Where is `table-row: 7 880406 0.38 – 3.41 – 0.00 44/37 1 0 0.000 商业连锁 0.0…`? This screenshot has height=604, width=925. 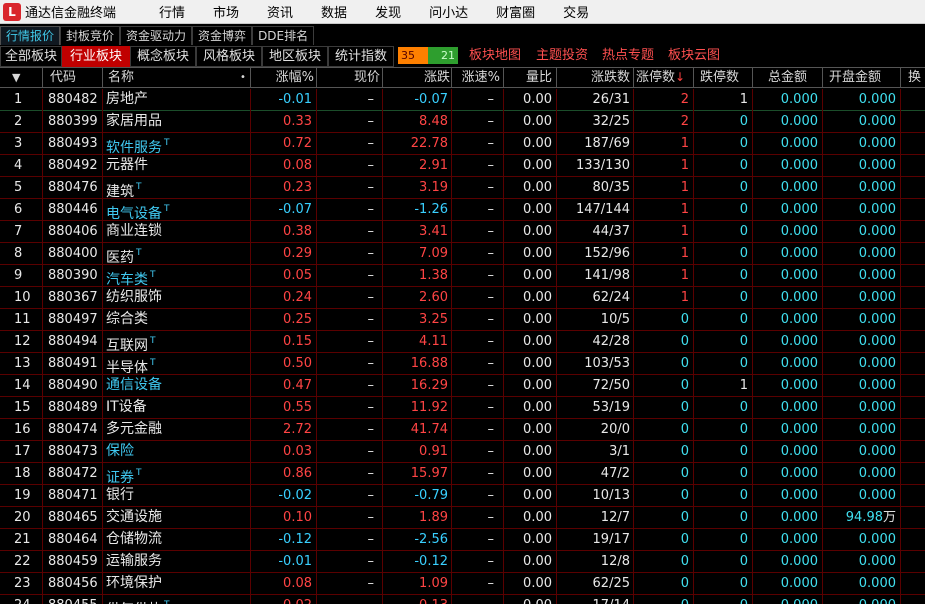
table-row: 7 880406 0.38 – 3.41 – 0.00 44/37 1 0 0.000 商业连锁 0.0… is located at coordinates (462, 232).